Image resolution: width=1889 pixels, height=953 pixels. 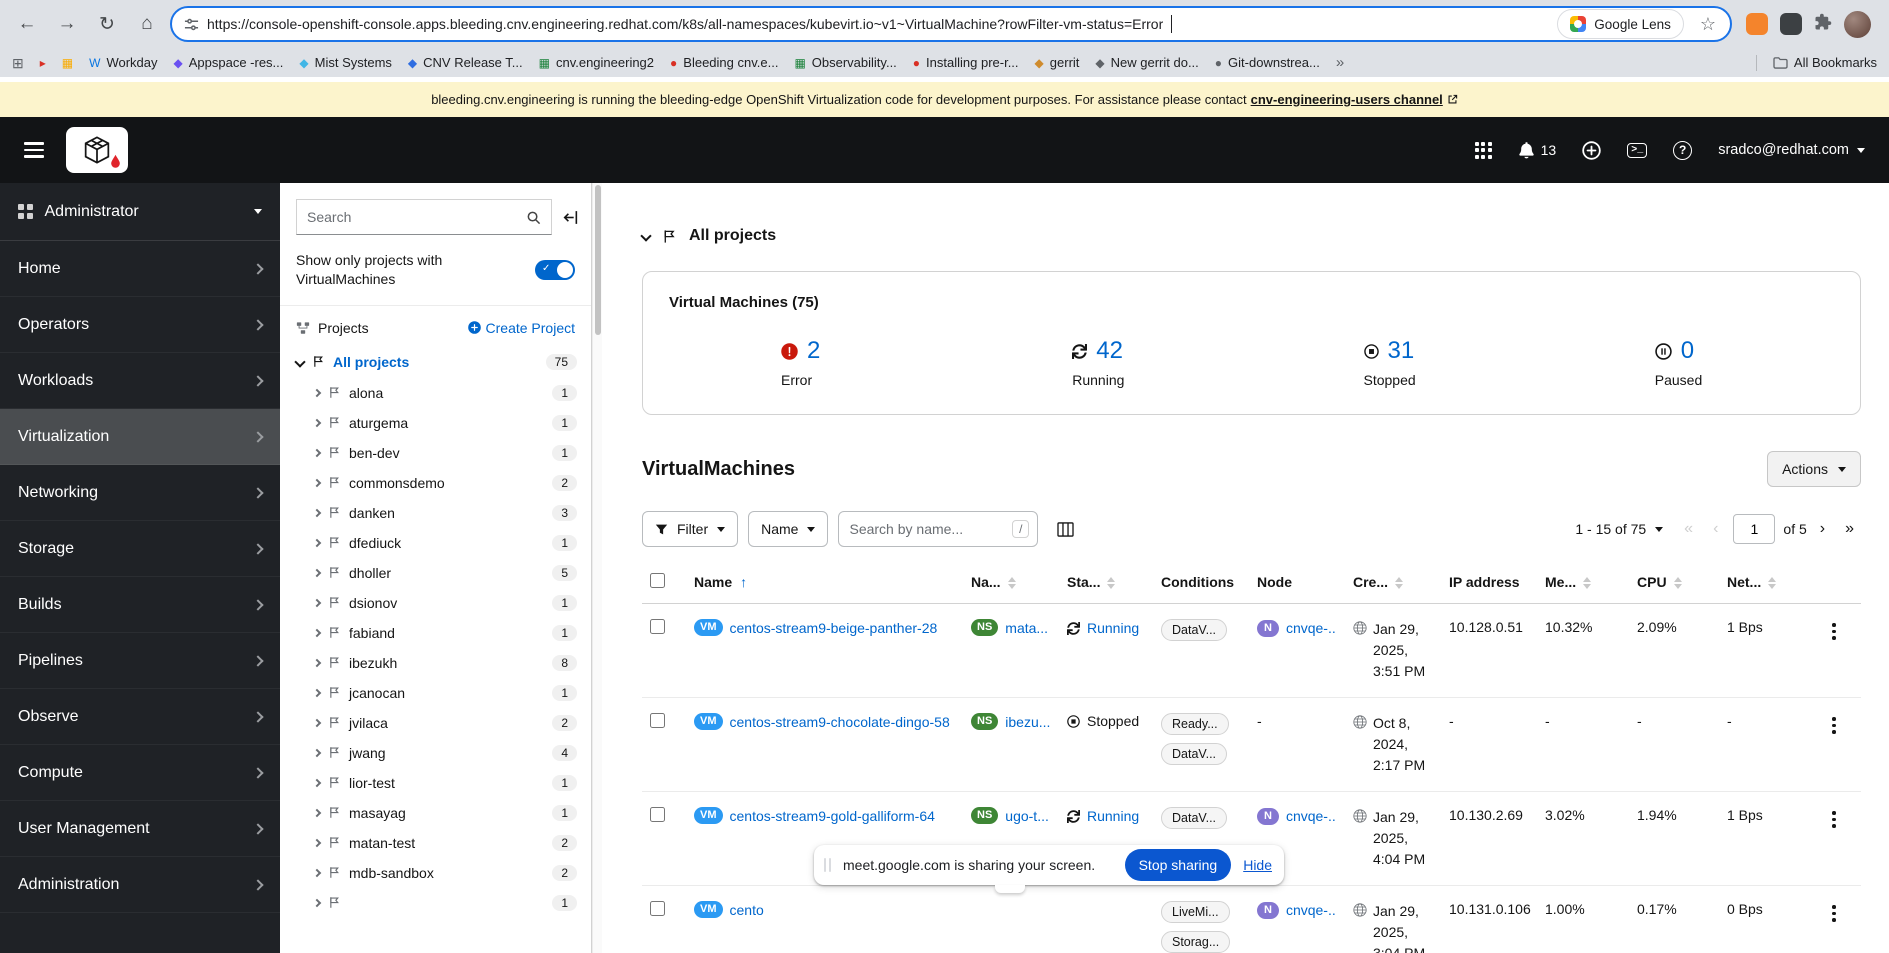 What do you see at coordinates (140, 773) in the screenshot?
I see `sidebar-item-compute: Compute` at bounding box center [140, 773].